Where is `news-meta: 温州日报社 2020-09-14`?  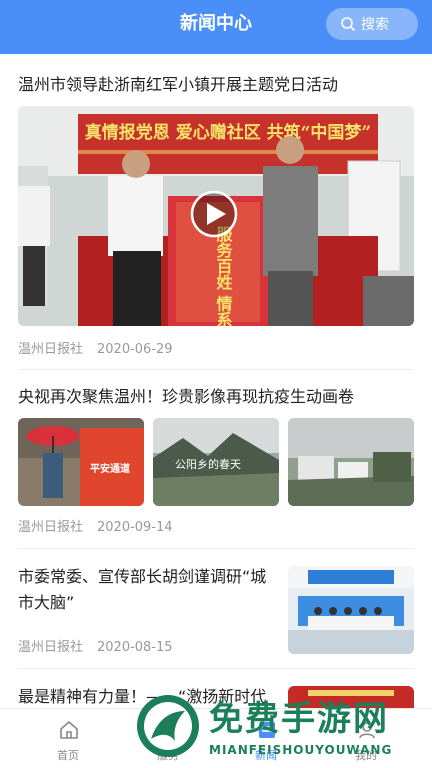
news-meta: 温州日报社 2020-09-14 is located at coordinates (102, 525).